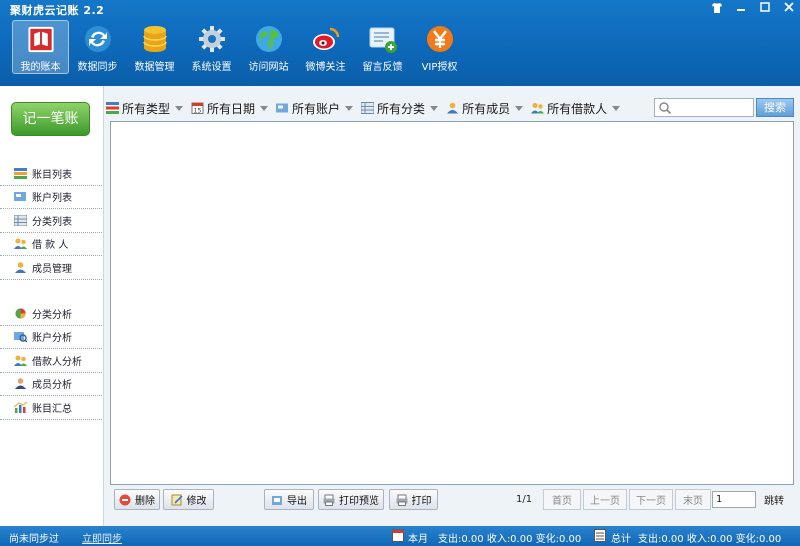 This screenshot has height=546, width=800. I want to click on toolbar-data-management: 数据管理, so click(154, 47).